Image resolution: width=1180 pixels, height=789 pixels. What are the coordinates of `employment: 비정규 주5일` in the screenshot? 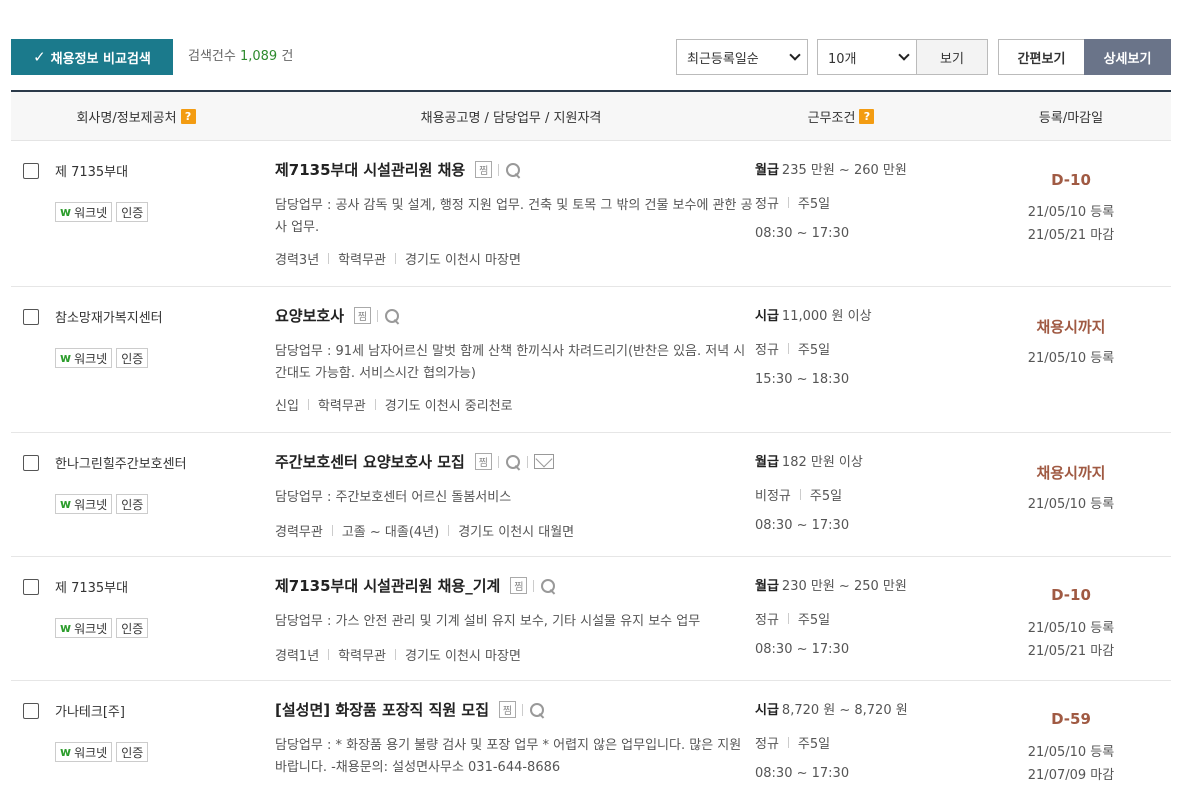 It's located at (798, 494).